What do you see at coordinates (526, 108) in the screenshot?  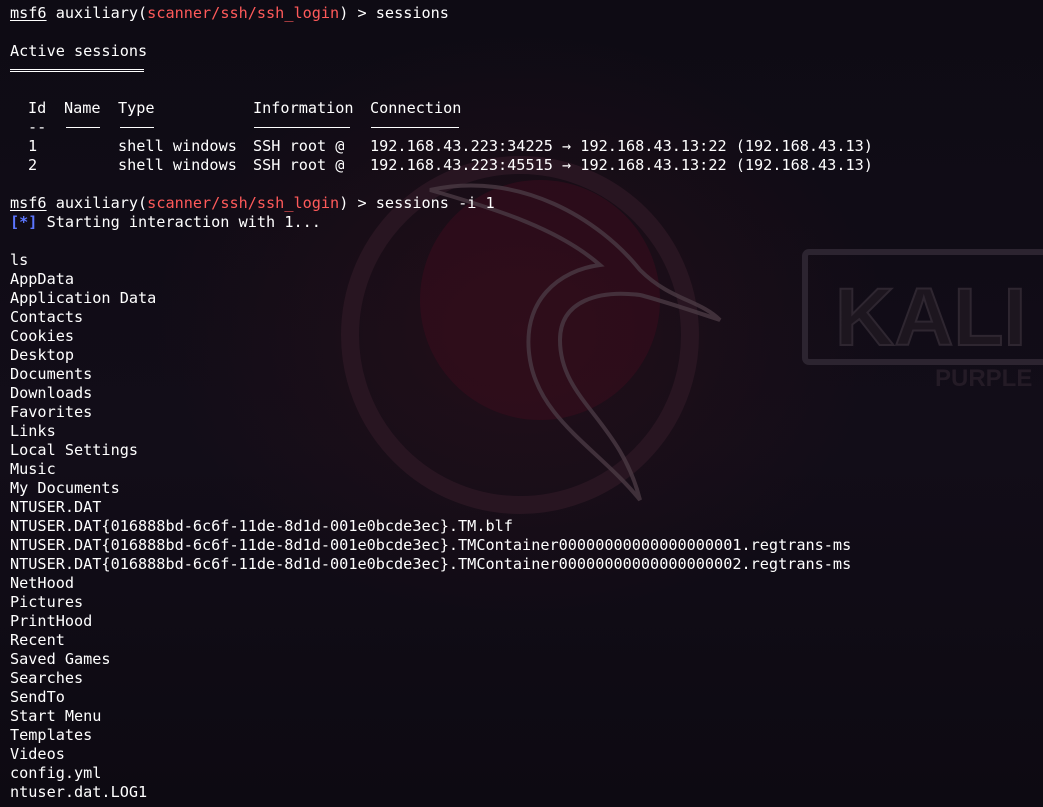 I see `table-header: Id Name Type Information Connection` at bounding box center [526, 108].